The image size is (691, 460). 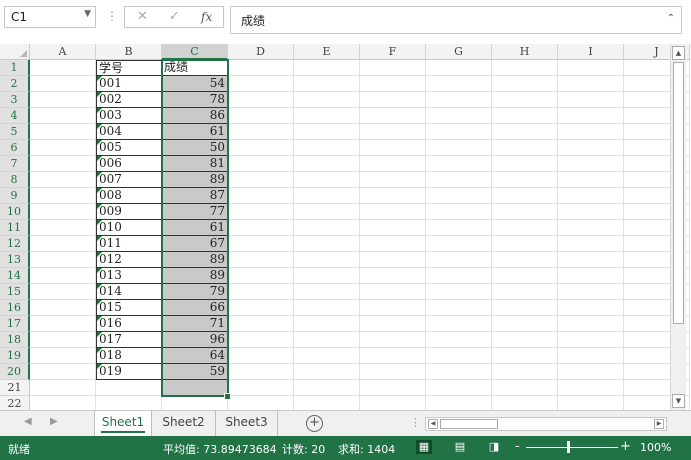 I want to click on cell-score: 59, so click(x=195, y=372).